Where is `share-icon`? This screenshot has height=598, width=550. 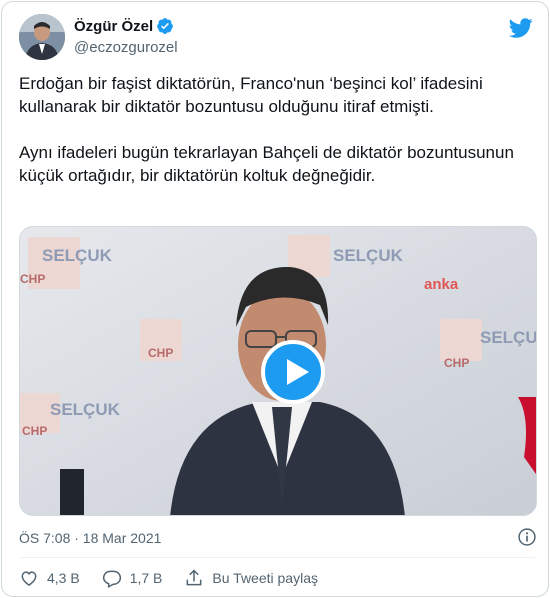
share-icon is located at coordinates (194, 577).